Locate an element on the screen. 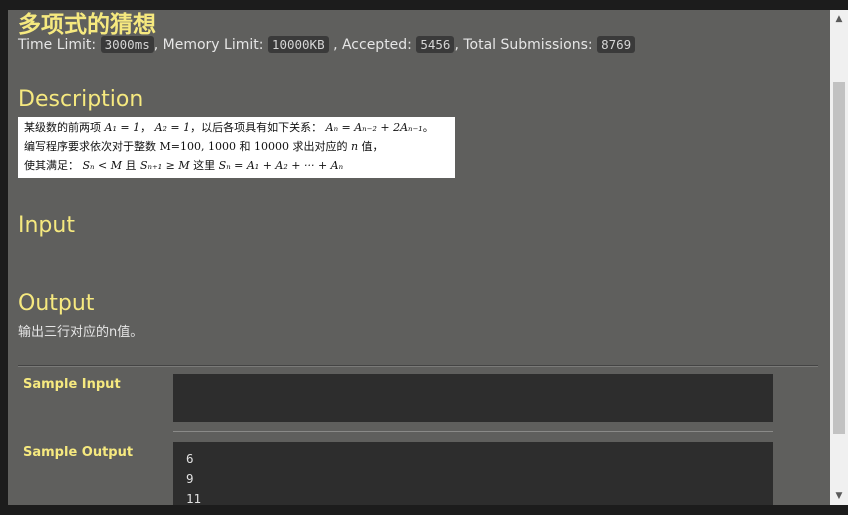 The height and width of the screenshot is (515, 848). description-text: 使其满足： is located at coordinates (51, 165).